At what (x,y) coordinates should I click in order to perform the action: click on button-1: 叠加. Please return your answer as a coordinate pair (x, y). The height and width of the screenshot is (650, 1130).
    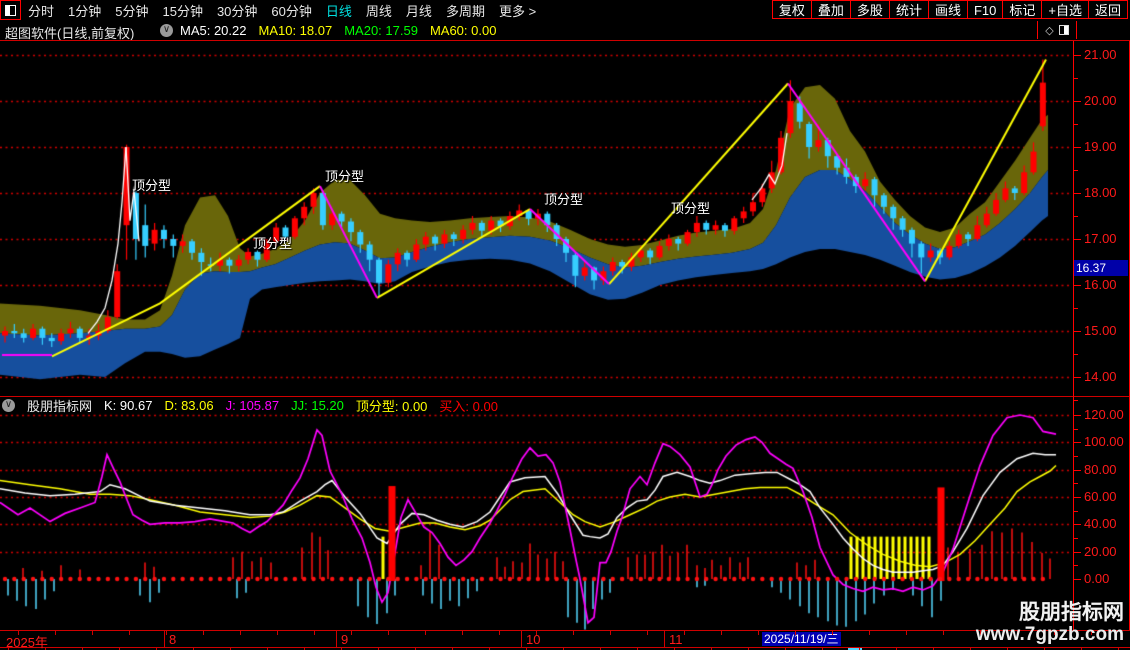
    Looking at the image, I should click on (830, 9).